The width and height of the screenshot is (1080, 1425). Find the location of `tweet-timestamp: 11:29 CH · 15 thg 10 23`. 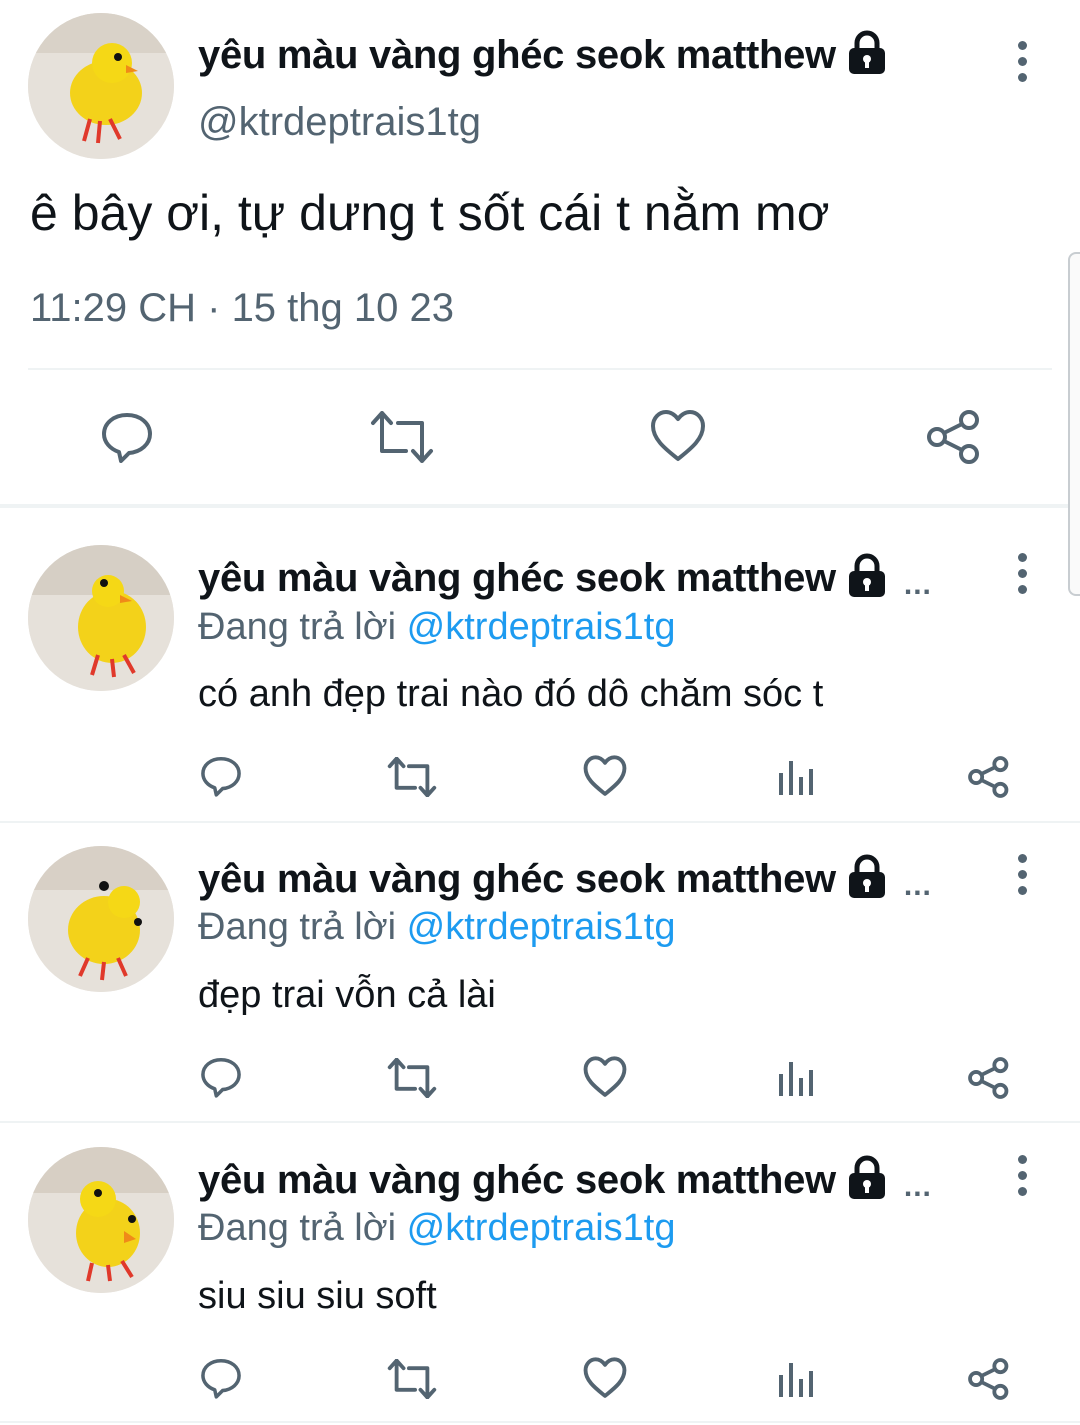

tweet-timestamp: 11:29 CH · 15 thg 10 23 is located at coordinates (242, 308).